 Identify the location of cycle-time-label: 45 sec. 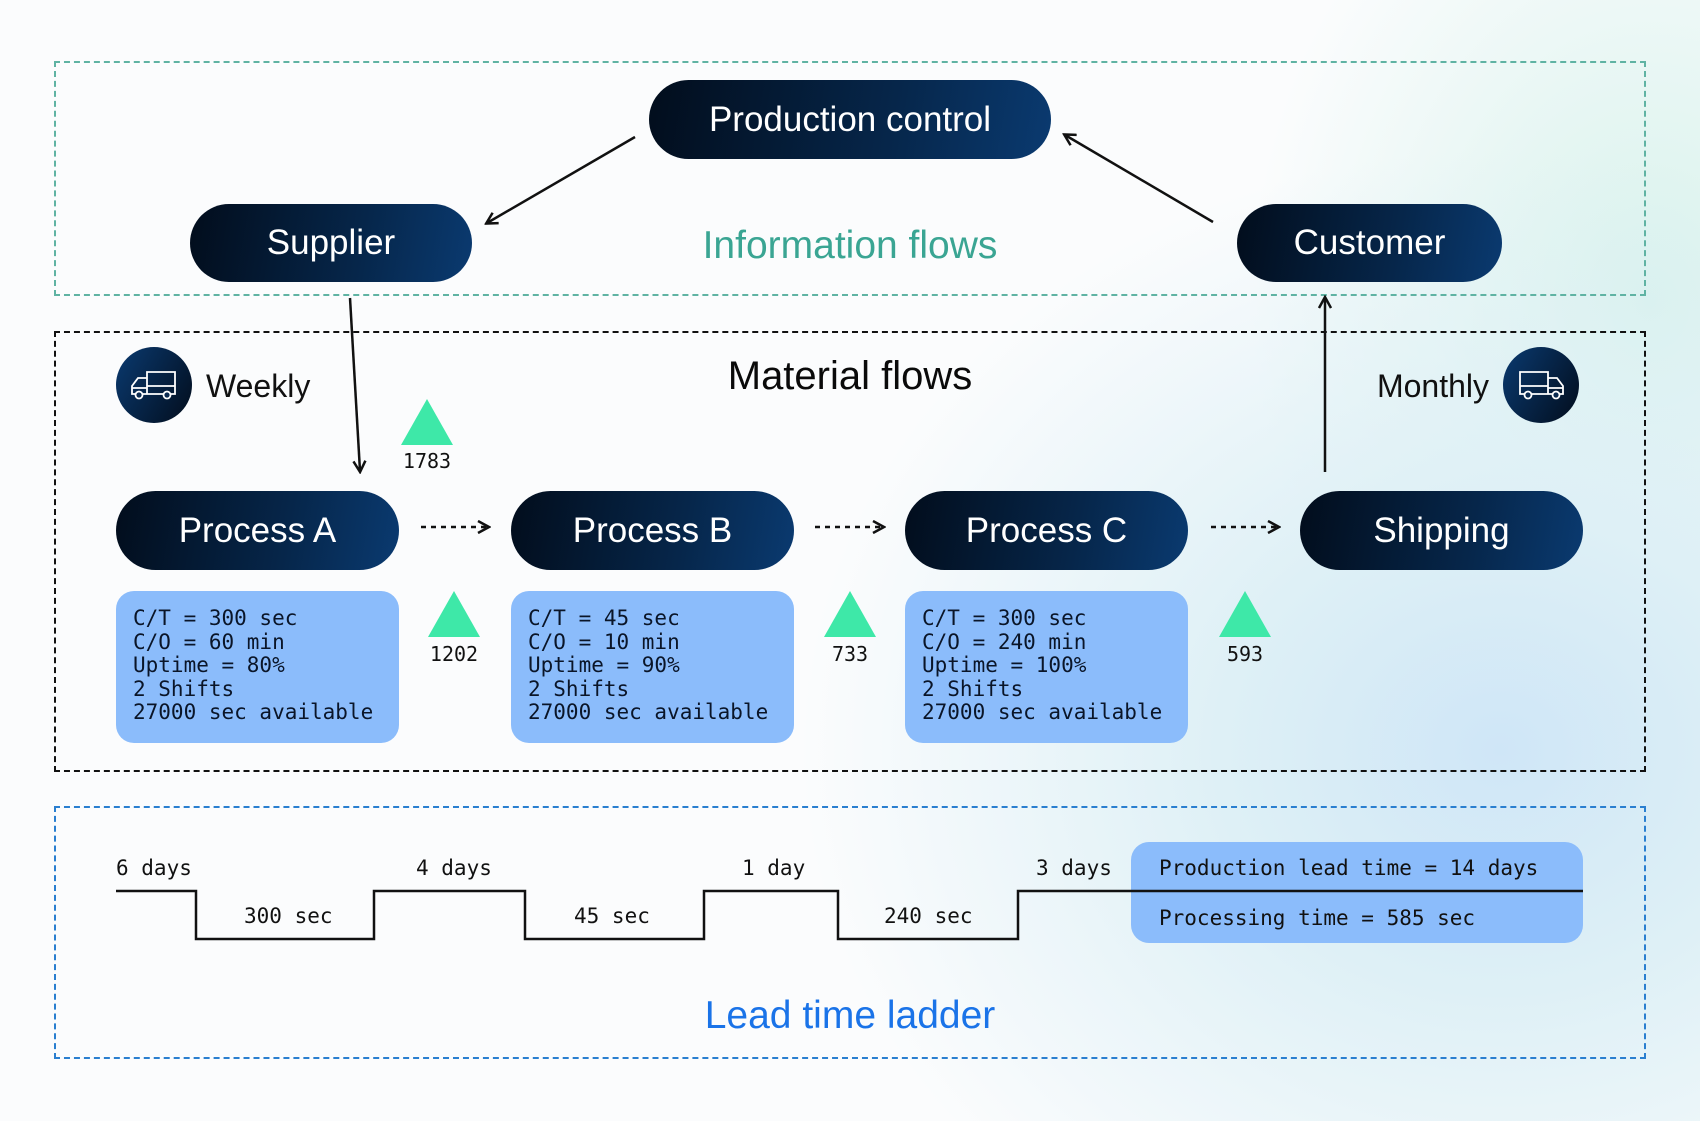
(612, 916).